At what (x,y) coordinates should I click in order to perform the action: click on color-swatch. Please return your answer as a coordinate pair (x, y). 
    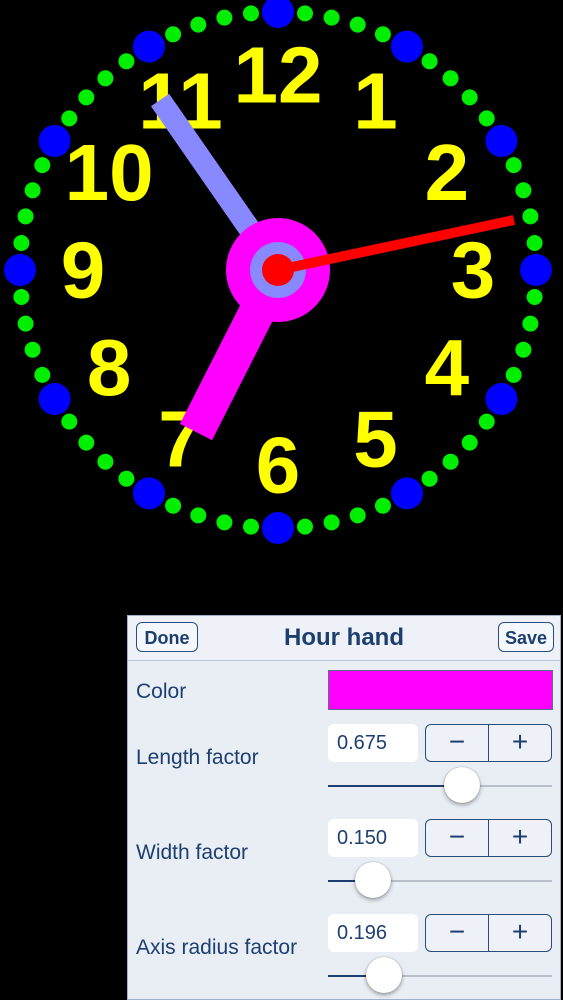
    Looking at the image, I should click on (440, 690).